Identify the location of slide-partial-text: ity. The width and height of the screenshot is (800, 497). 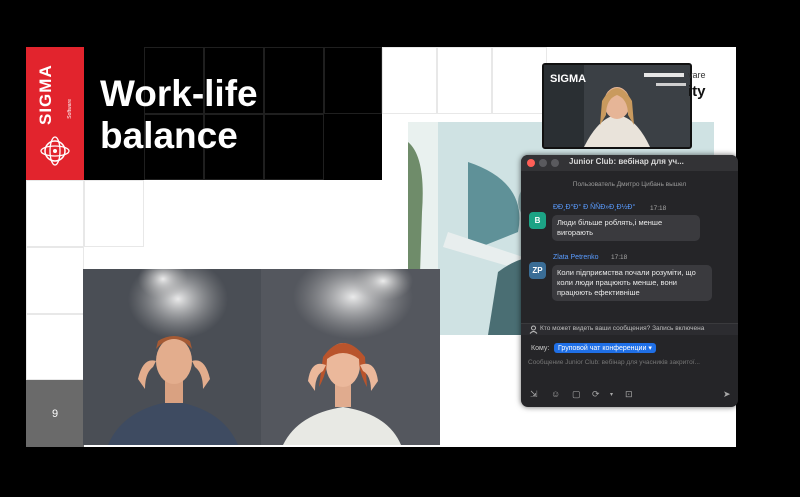
(697, 91).